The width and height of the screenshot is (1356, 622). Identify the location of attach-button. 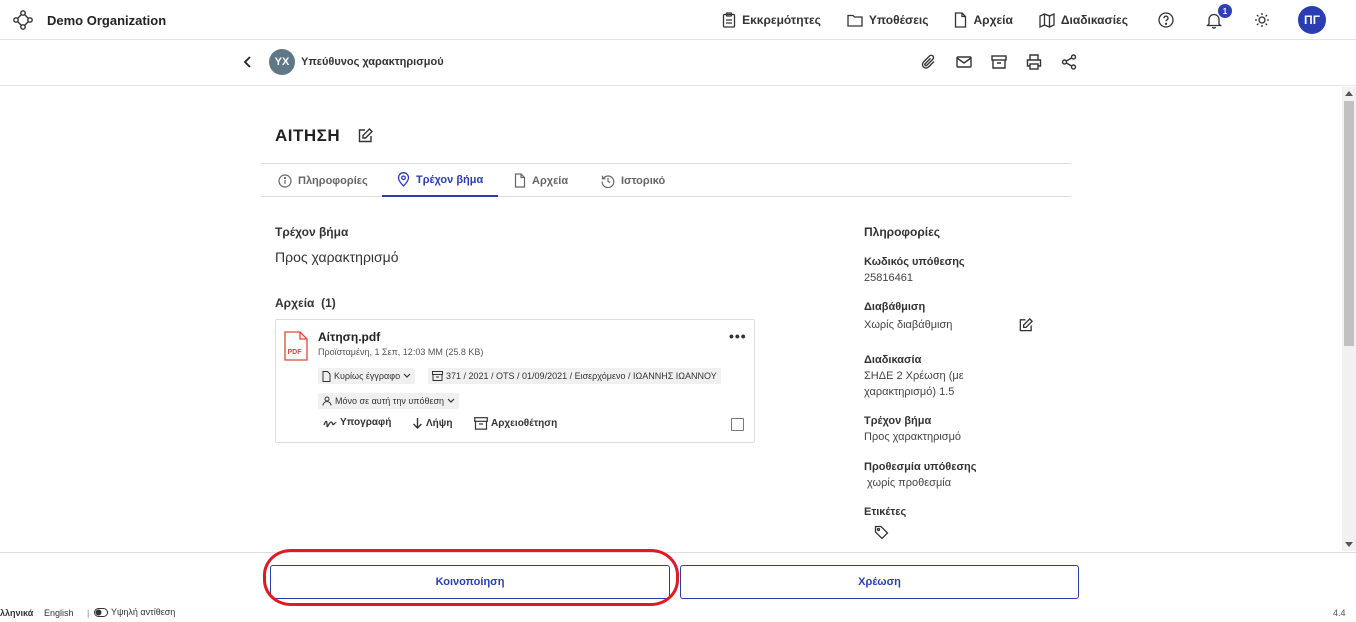
(929, 62).